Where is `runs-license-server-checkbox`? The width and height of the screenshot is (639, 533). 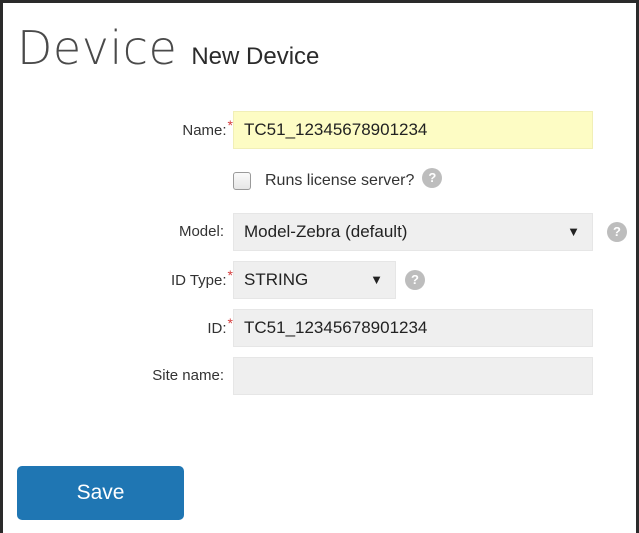
runs-license-server-checkbox is located at coordinates (242, 181).